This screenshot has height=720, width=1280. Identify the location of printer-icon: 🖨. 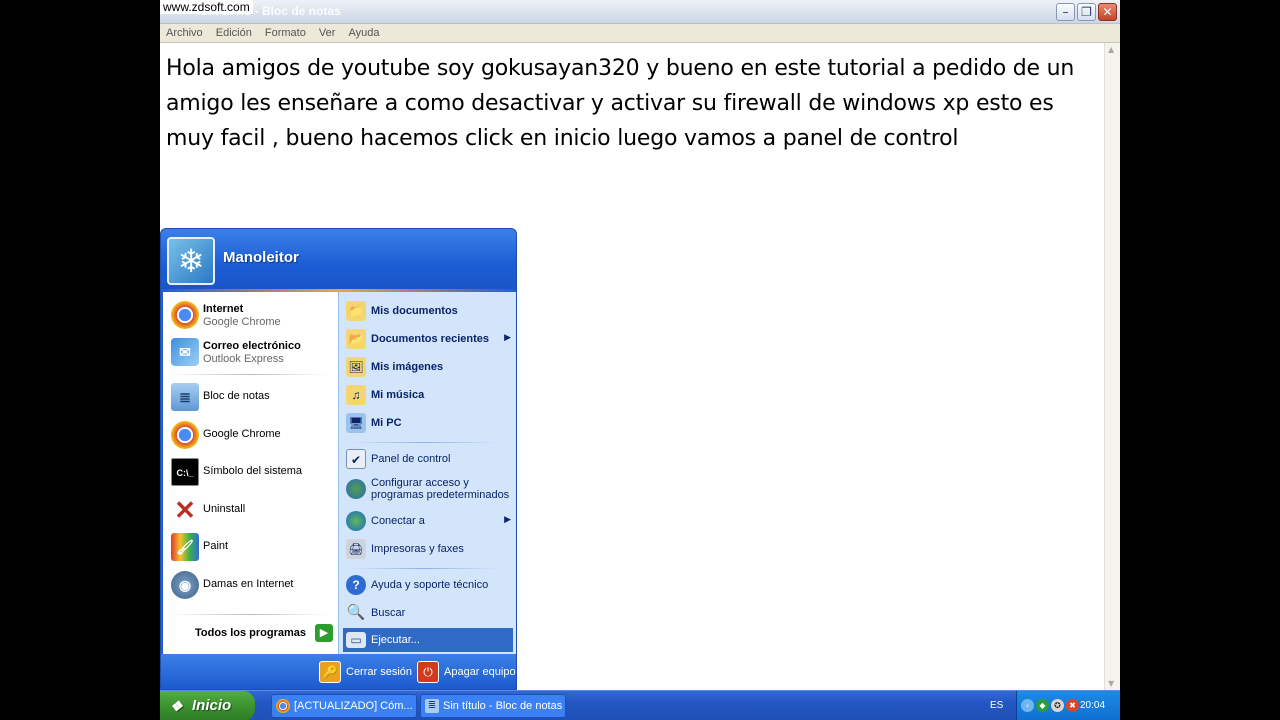
(356, 549).